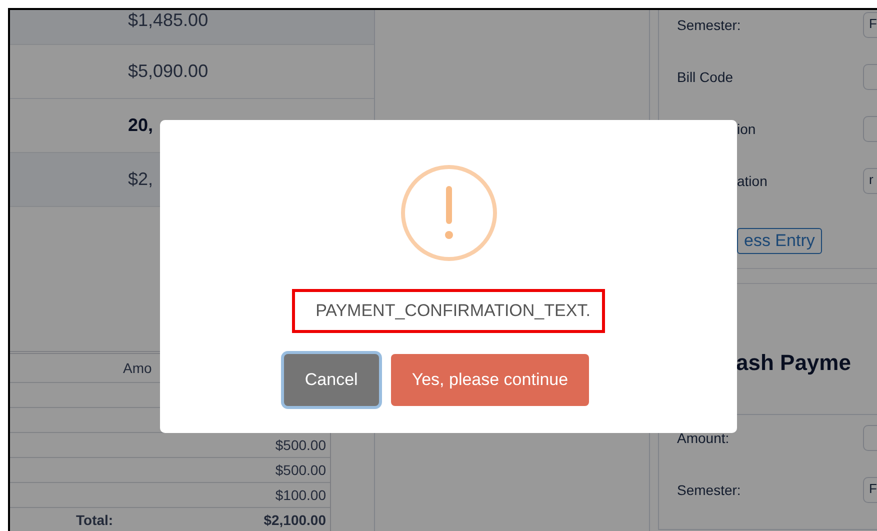 The height and width of the screenshot is (531, 877). What do you see at coordinates (168, 71) in the screenshot?
I see `table-cell: $5,090.00` at bounding box center [168, 71].